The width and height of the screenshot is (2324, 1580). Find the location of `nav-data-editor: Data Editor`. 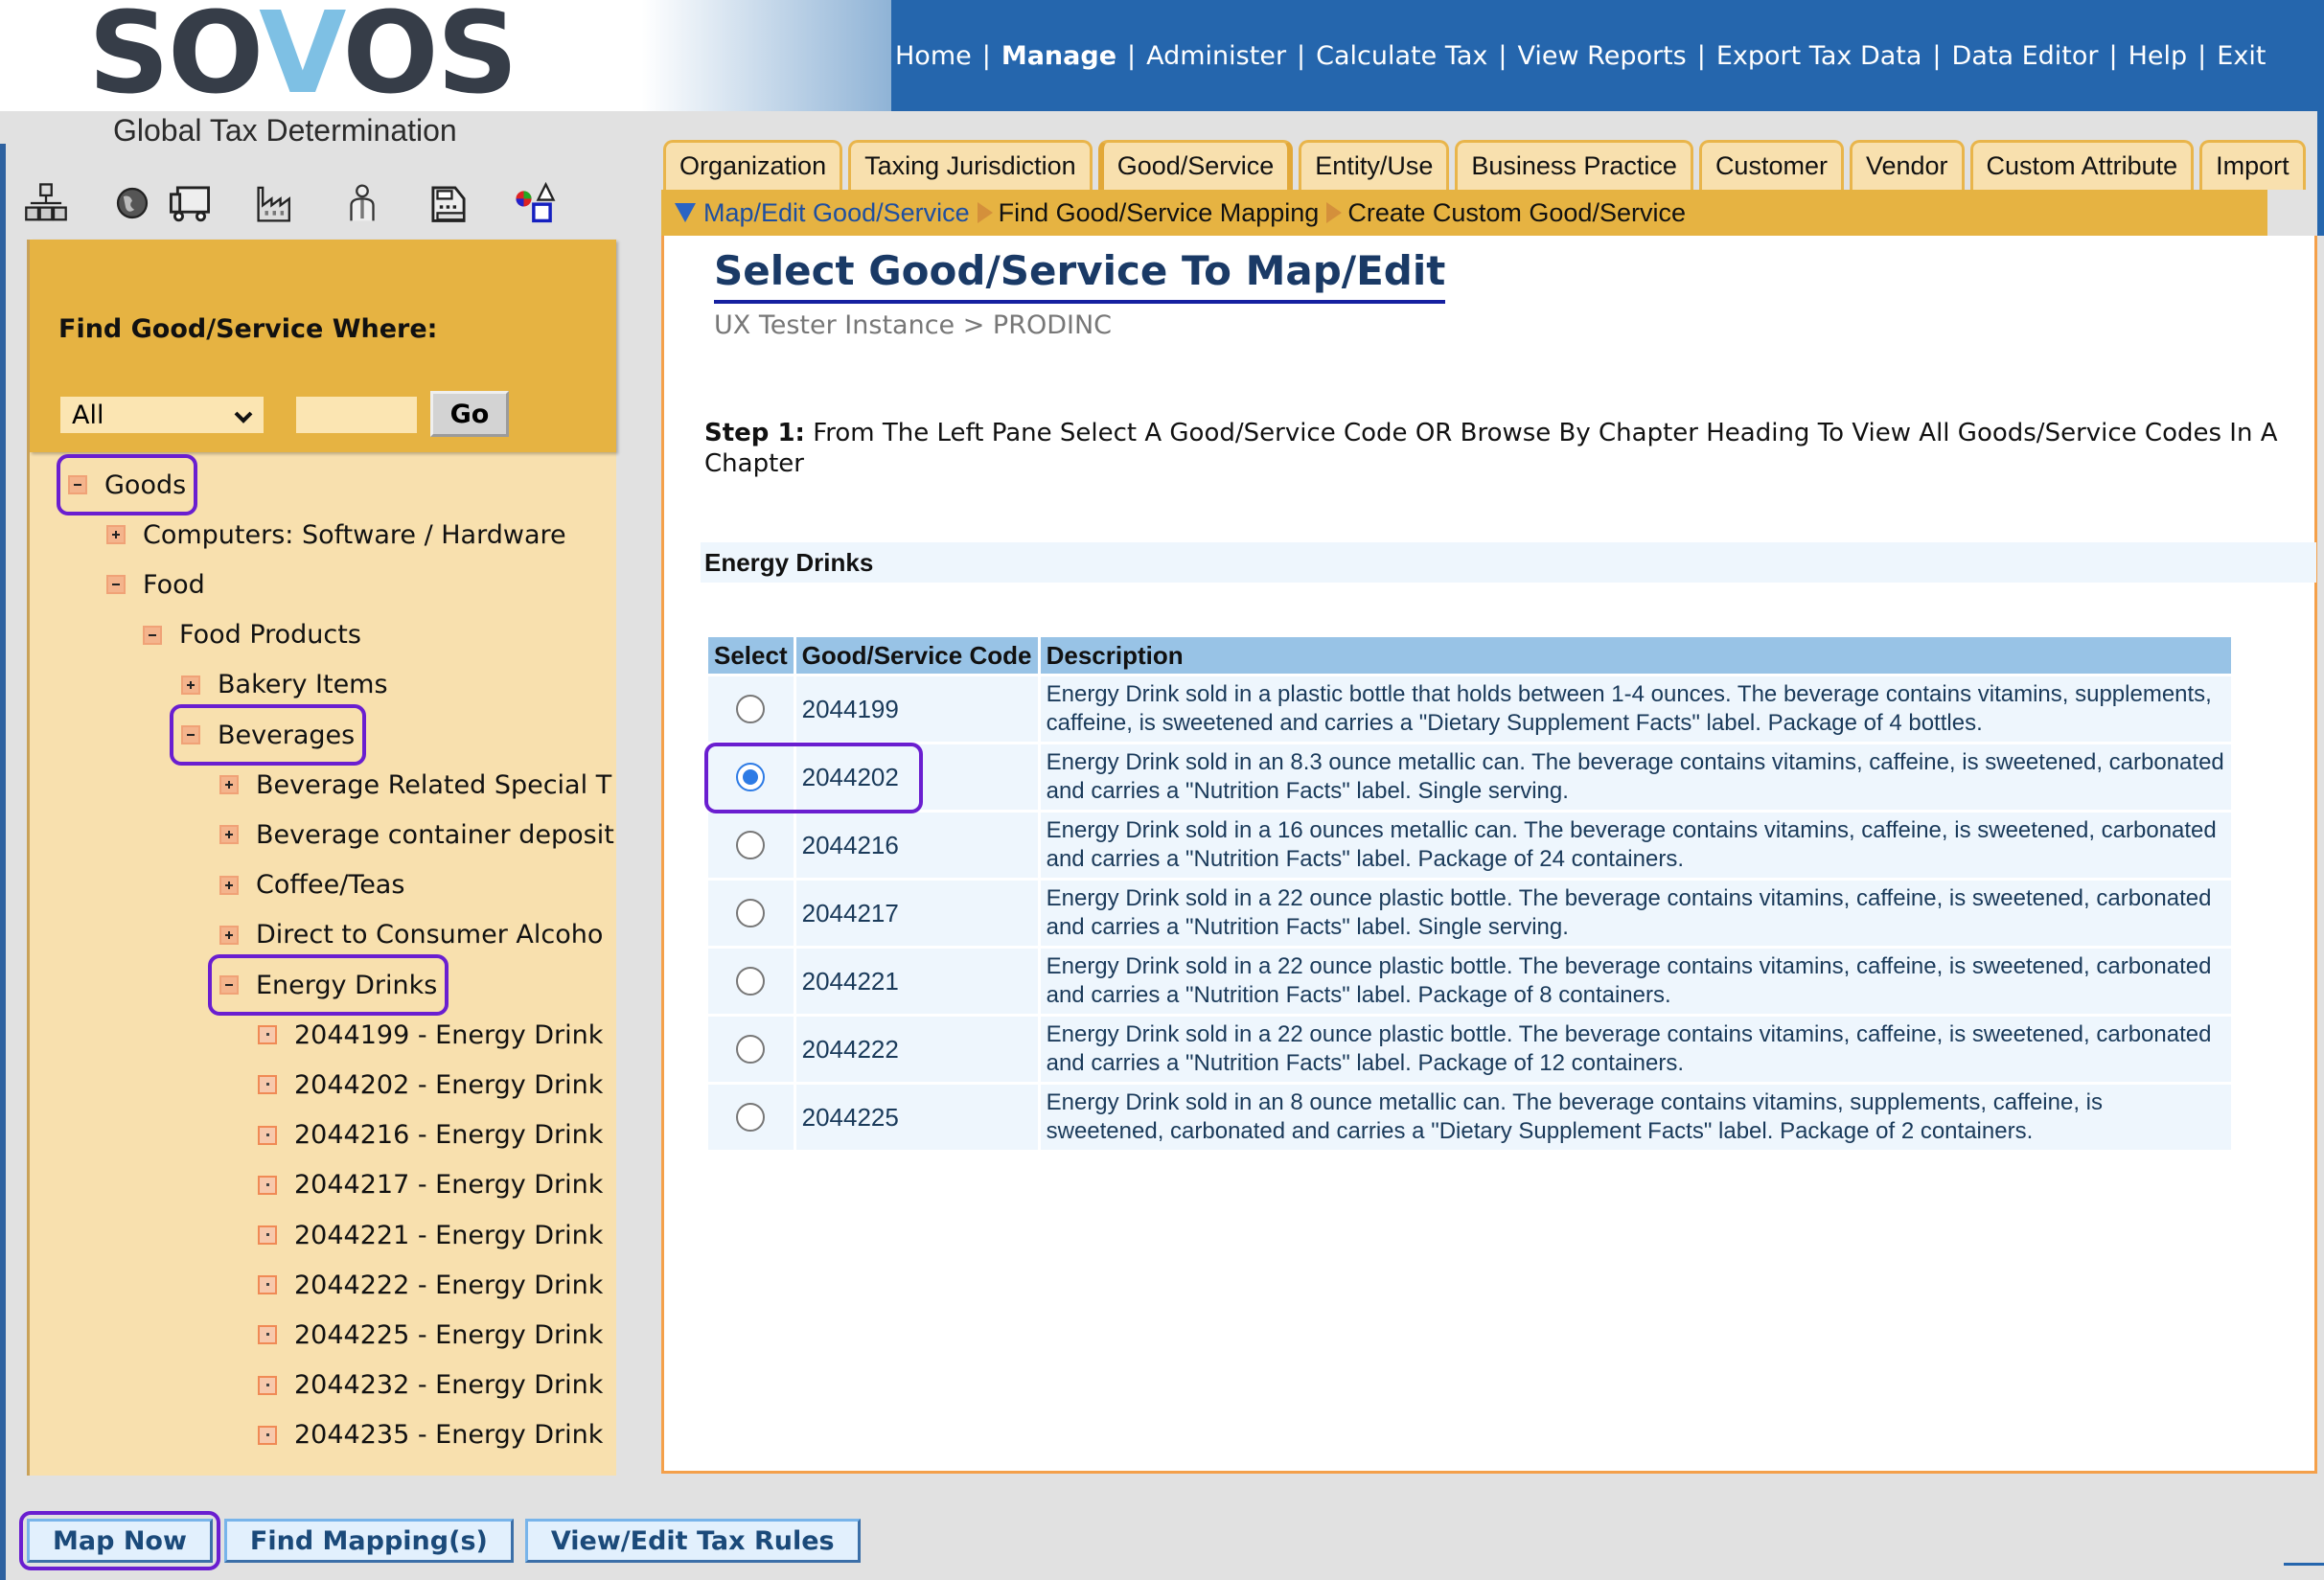

nav-data-editor: Data Editor is located at coordinates (2025, 56).